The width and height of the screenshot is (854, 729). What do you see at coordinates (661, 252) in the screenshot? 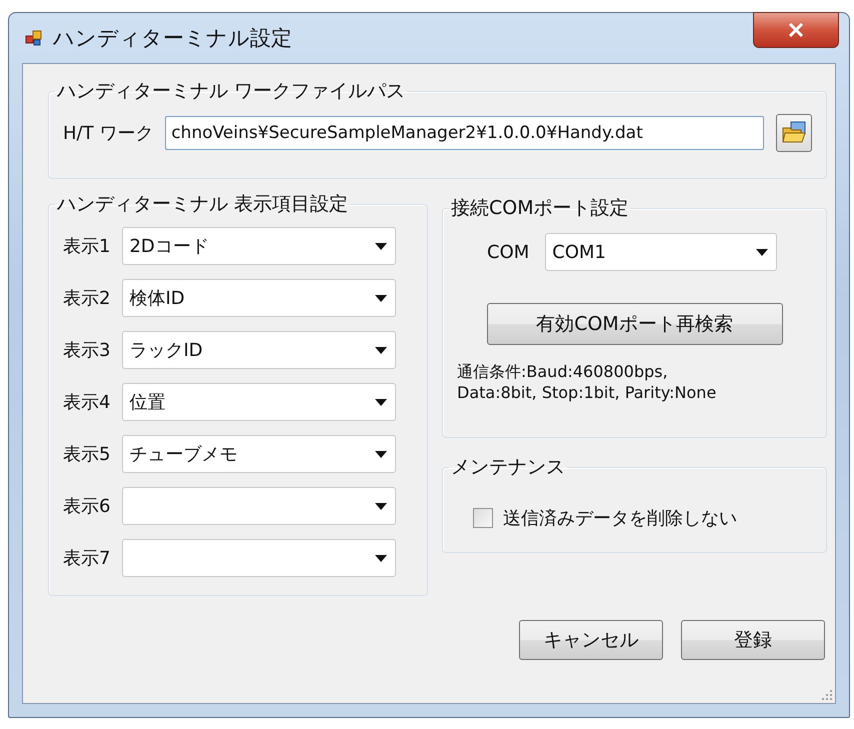
I see `dropdown: COM1` at bounding box center [661, 252].